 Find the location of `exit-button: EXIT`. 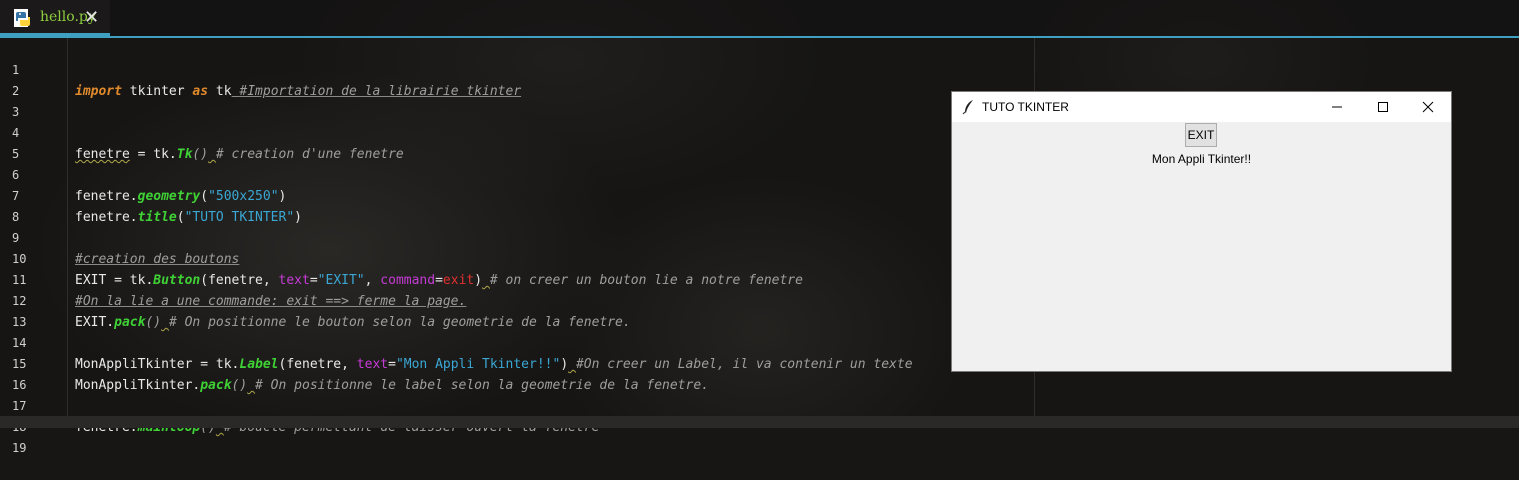

exit-button: EXIT is located at coordinates (1201, 135).